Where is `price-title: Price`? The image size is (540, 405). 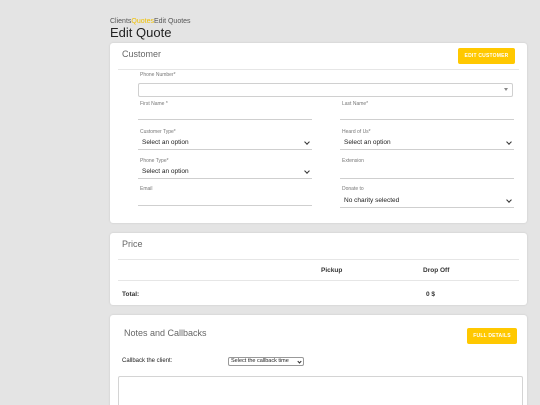
price-title: Price is located at coordinates (132, 244).